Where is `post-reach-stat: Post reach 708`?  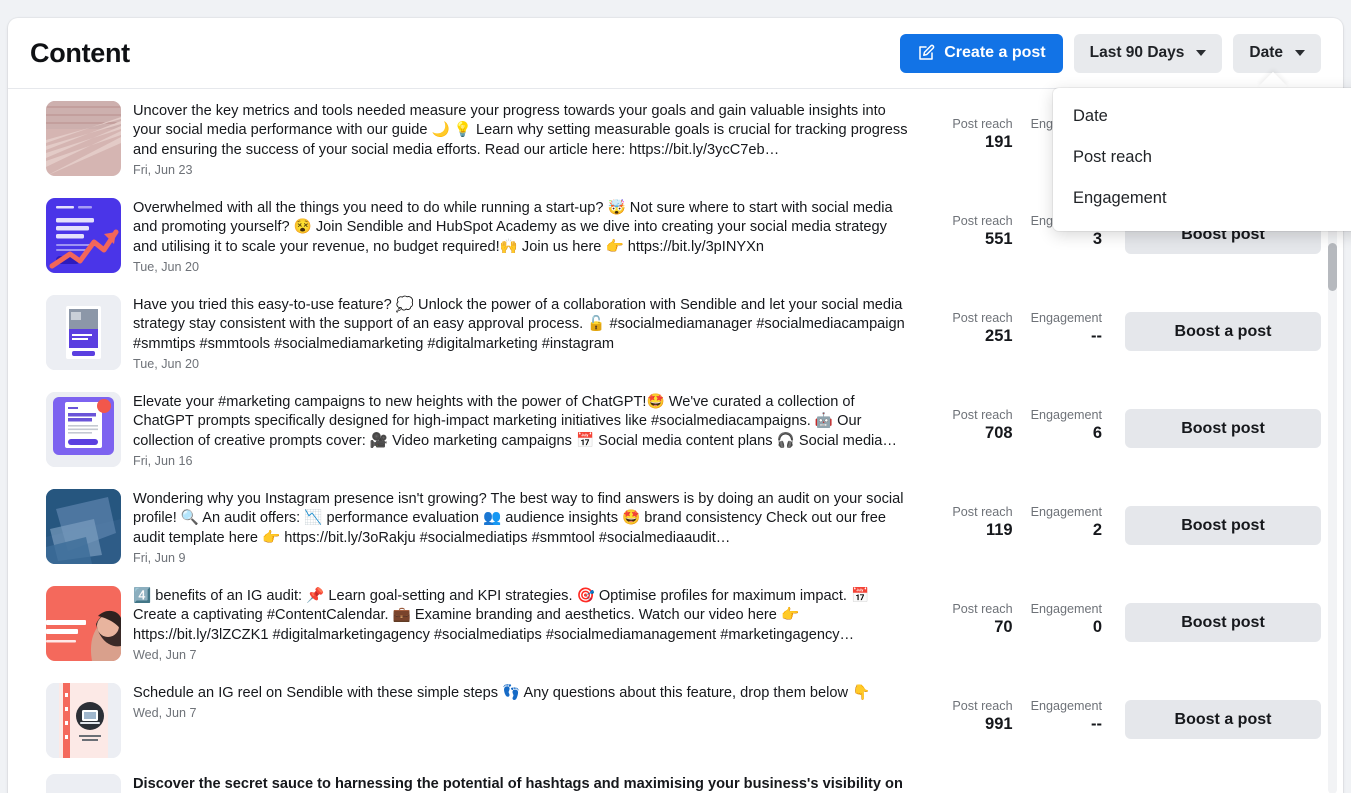
post-reach-stat: Post reach 708 is located at coordinates (979, 425).